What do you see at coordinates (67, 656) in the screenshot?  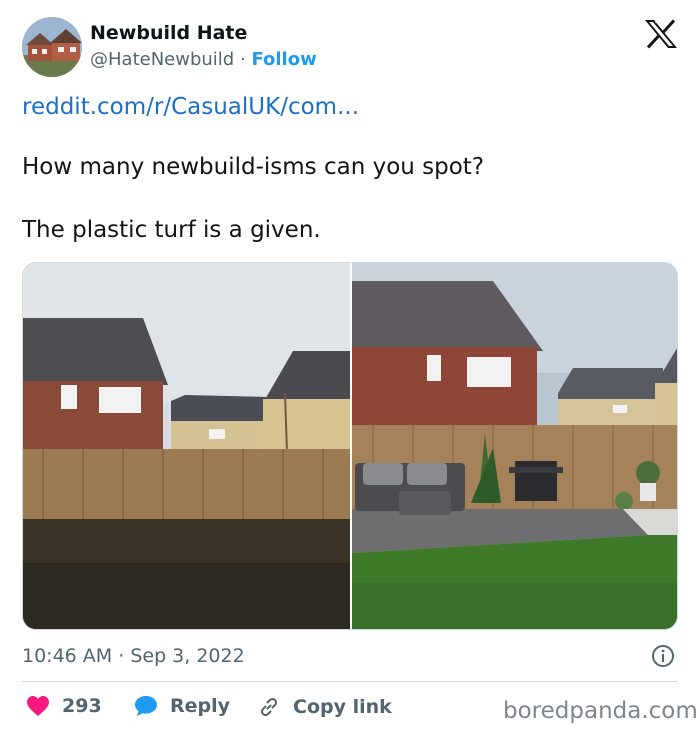 I see `tweet-time: 10:46 AM` at bounding box center [67, 656].